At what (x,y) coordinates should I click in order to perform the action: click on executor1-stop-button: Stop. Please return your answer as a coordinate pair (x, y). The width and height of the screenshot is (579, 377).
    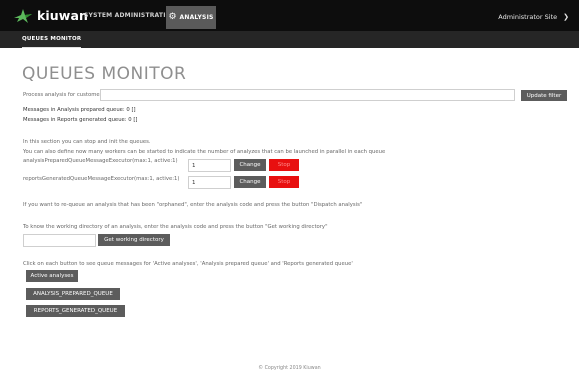
    Looking at the image, I should click on (284, 165).